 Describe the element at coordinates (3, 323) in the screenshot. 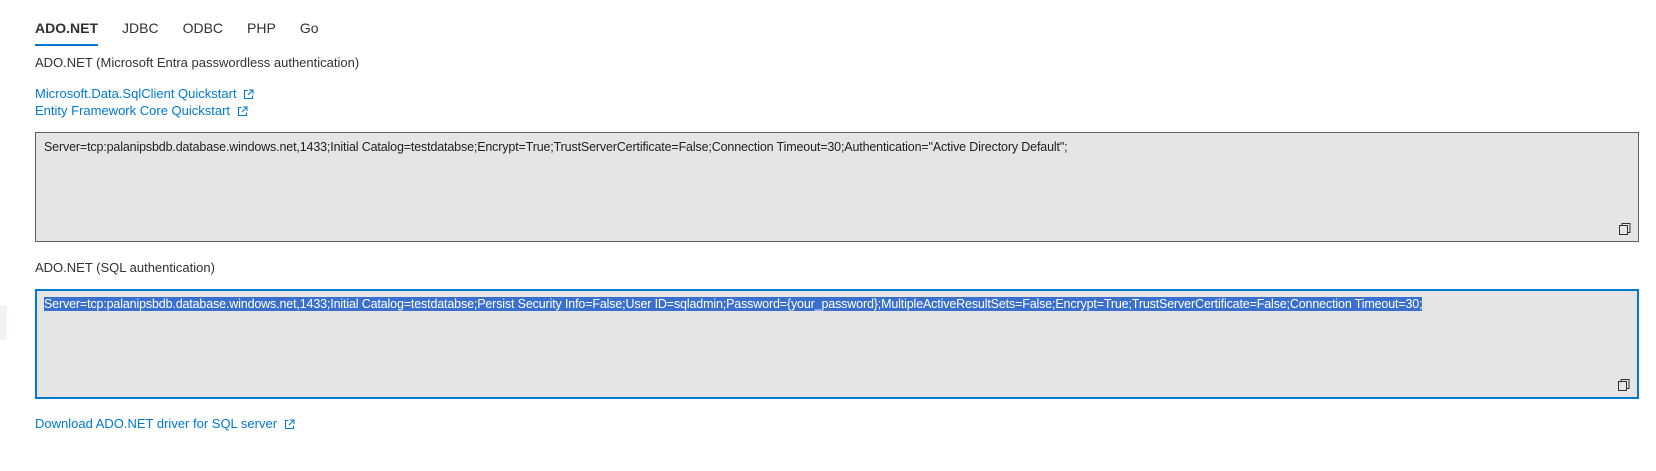

I see `left-edge-indicator` at that location.